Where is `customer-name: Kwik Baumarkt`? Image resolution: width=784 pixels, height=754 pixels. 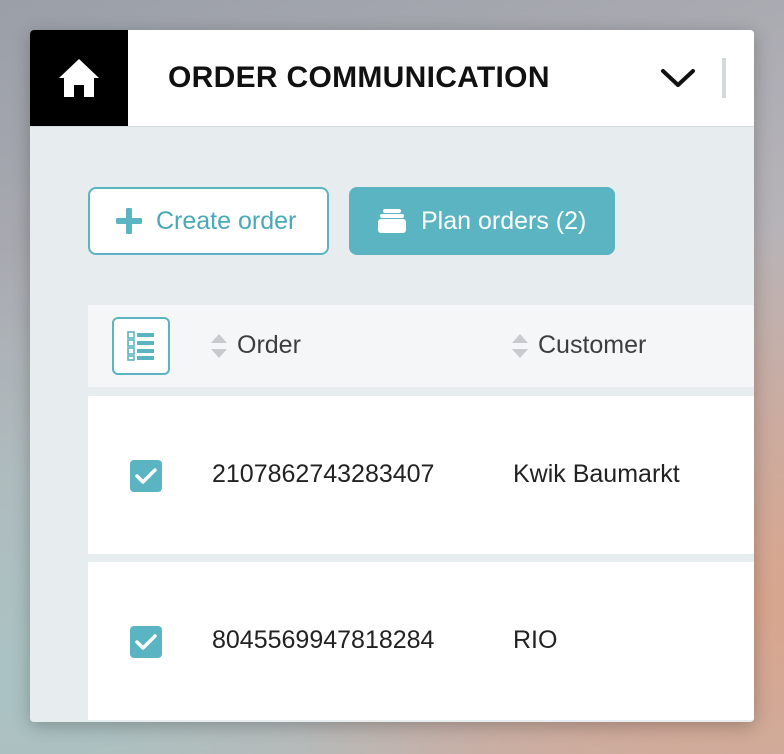 customer-name: Kwik Baumarkt is located at coordinates (596, 474).